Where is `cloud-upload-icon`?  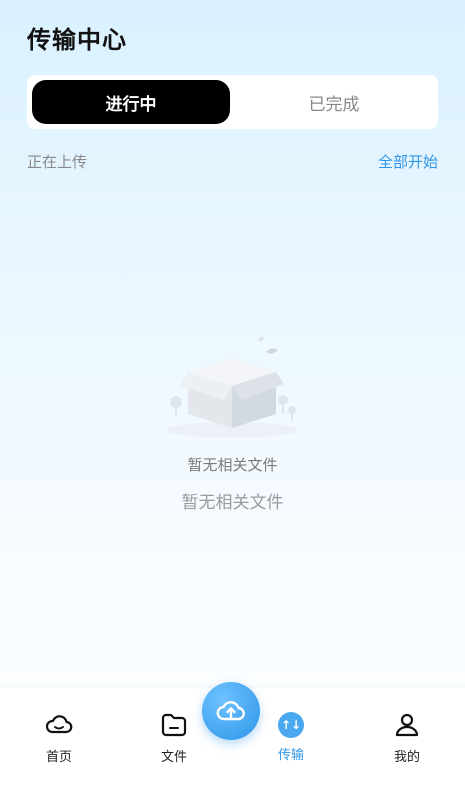 cloud-upload-icon is located at coordinates (230, 711).